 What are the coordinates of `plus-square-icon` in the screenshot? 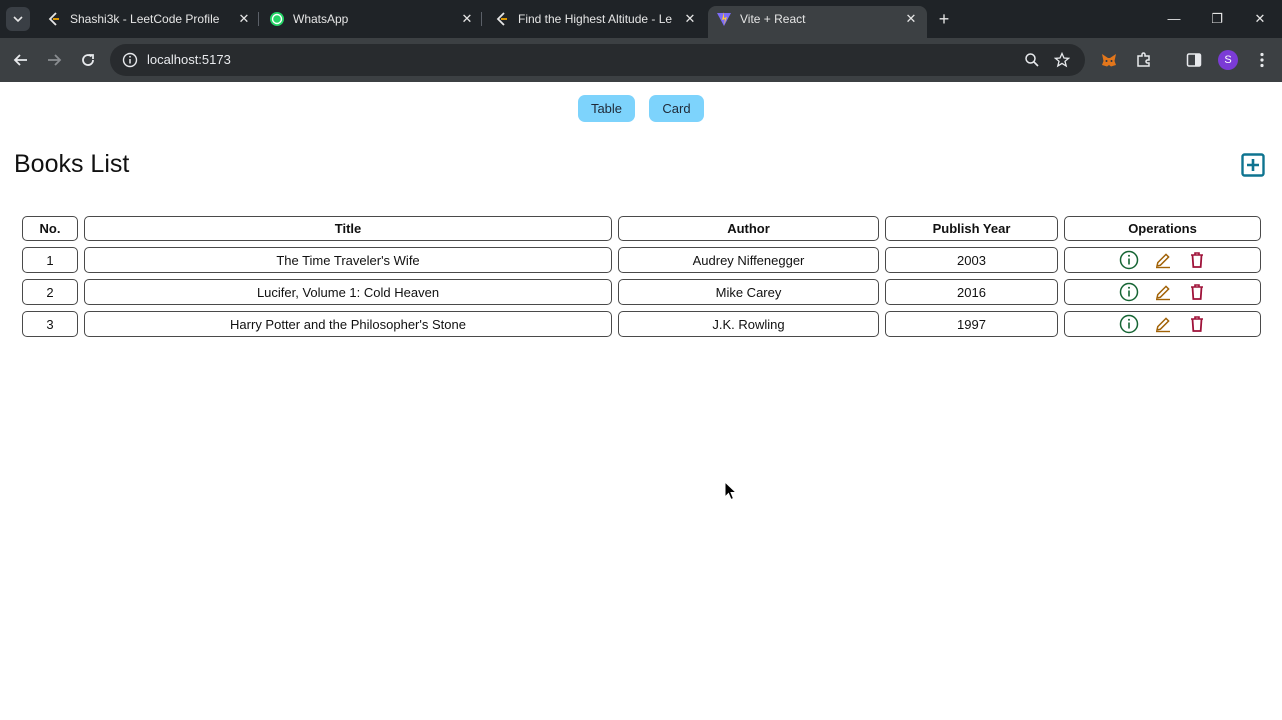 It's located at (1253, 165).